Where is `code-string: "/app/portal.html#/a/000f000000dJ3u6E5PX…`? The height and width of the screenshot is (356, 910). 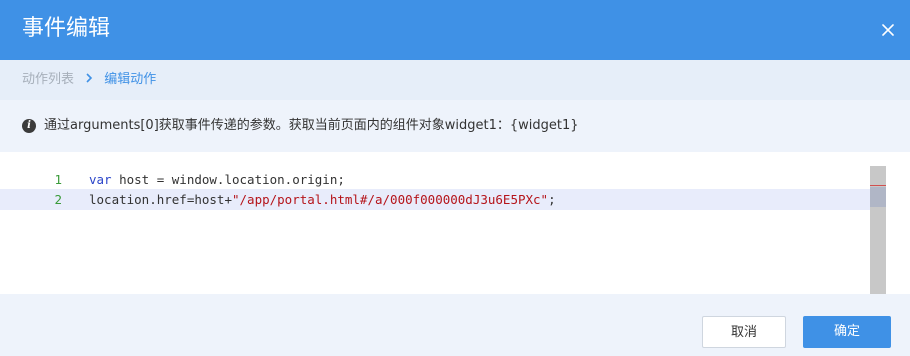
code-string: "/app/portal.html#/a/000f000000dJ3u6E5PX… is located at coordinates (390, 199).